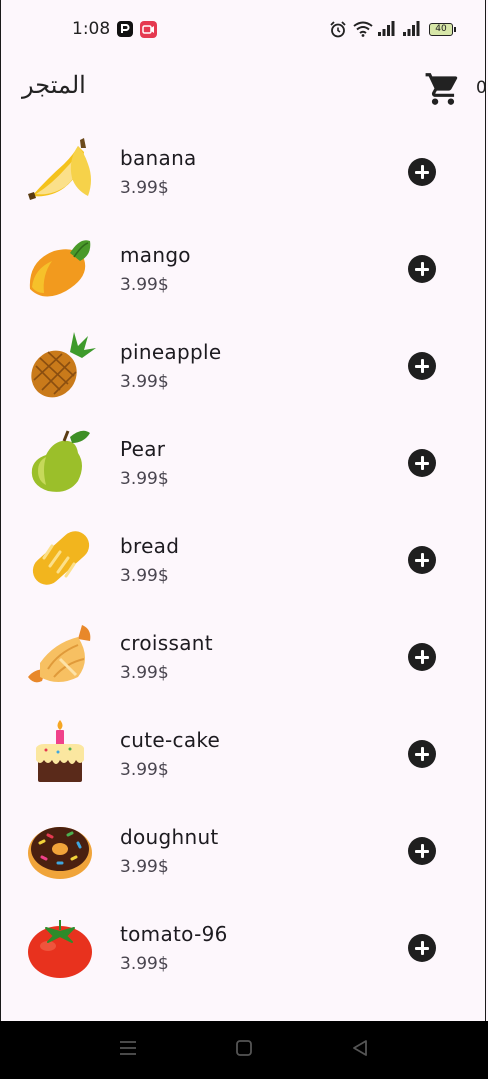 Image resolution: width=488 pixels, height=1079 pixels. I want to click on battery-icon: 40, so click(442, 29).